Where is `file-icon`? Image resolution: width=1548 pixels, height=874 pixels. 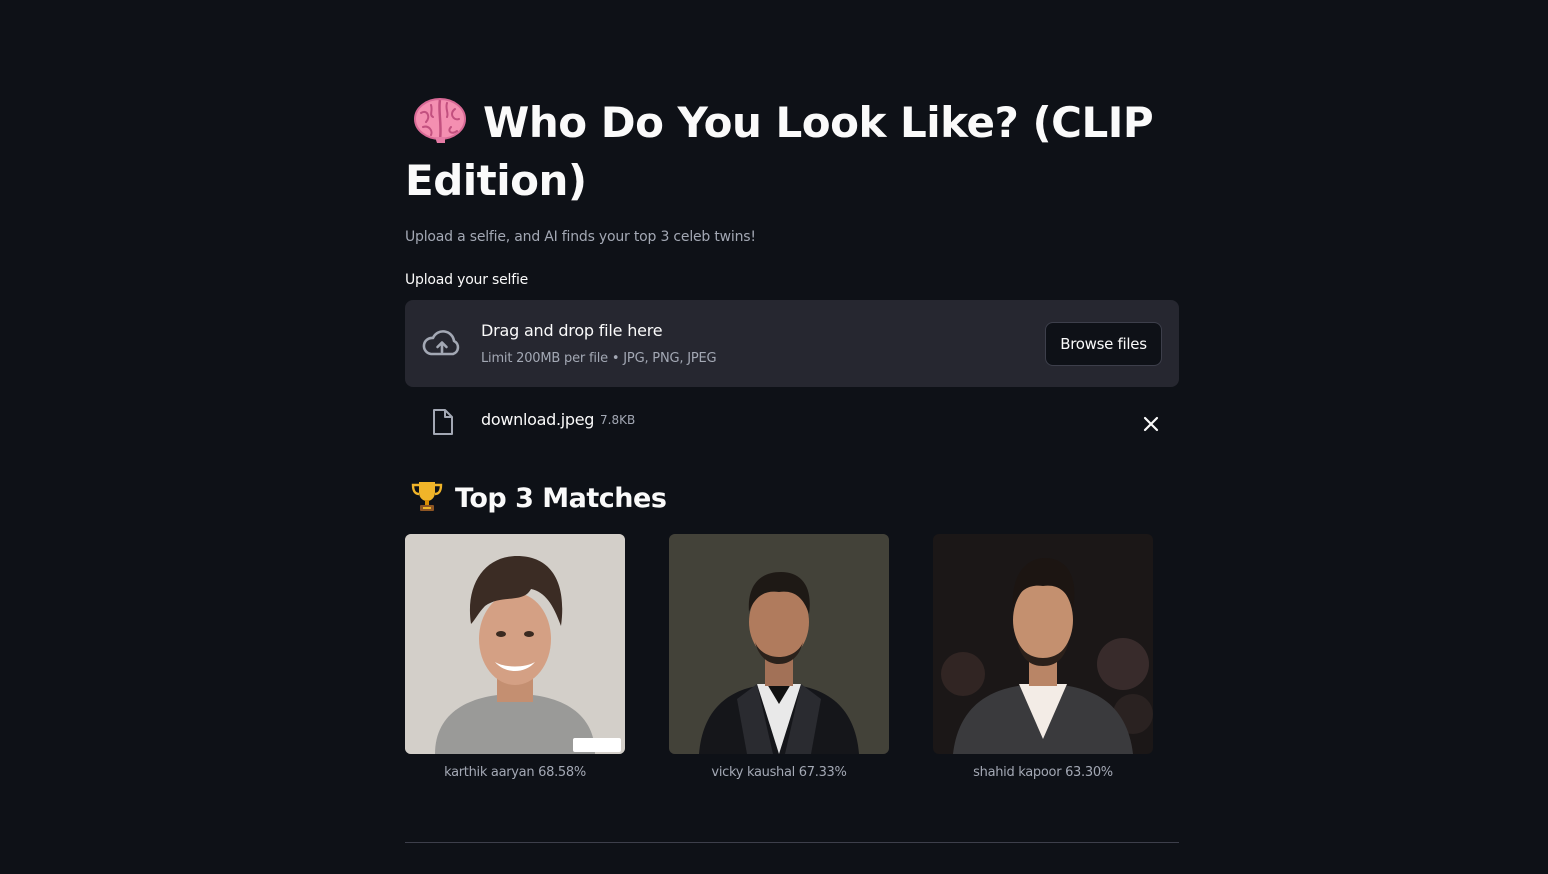 file-icon is located at coordinates (443, 422).